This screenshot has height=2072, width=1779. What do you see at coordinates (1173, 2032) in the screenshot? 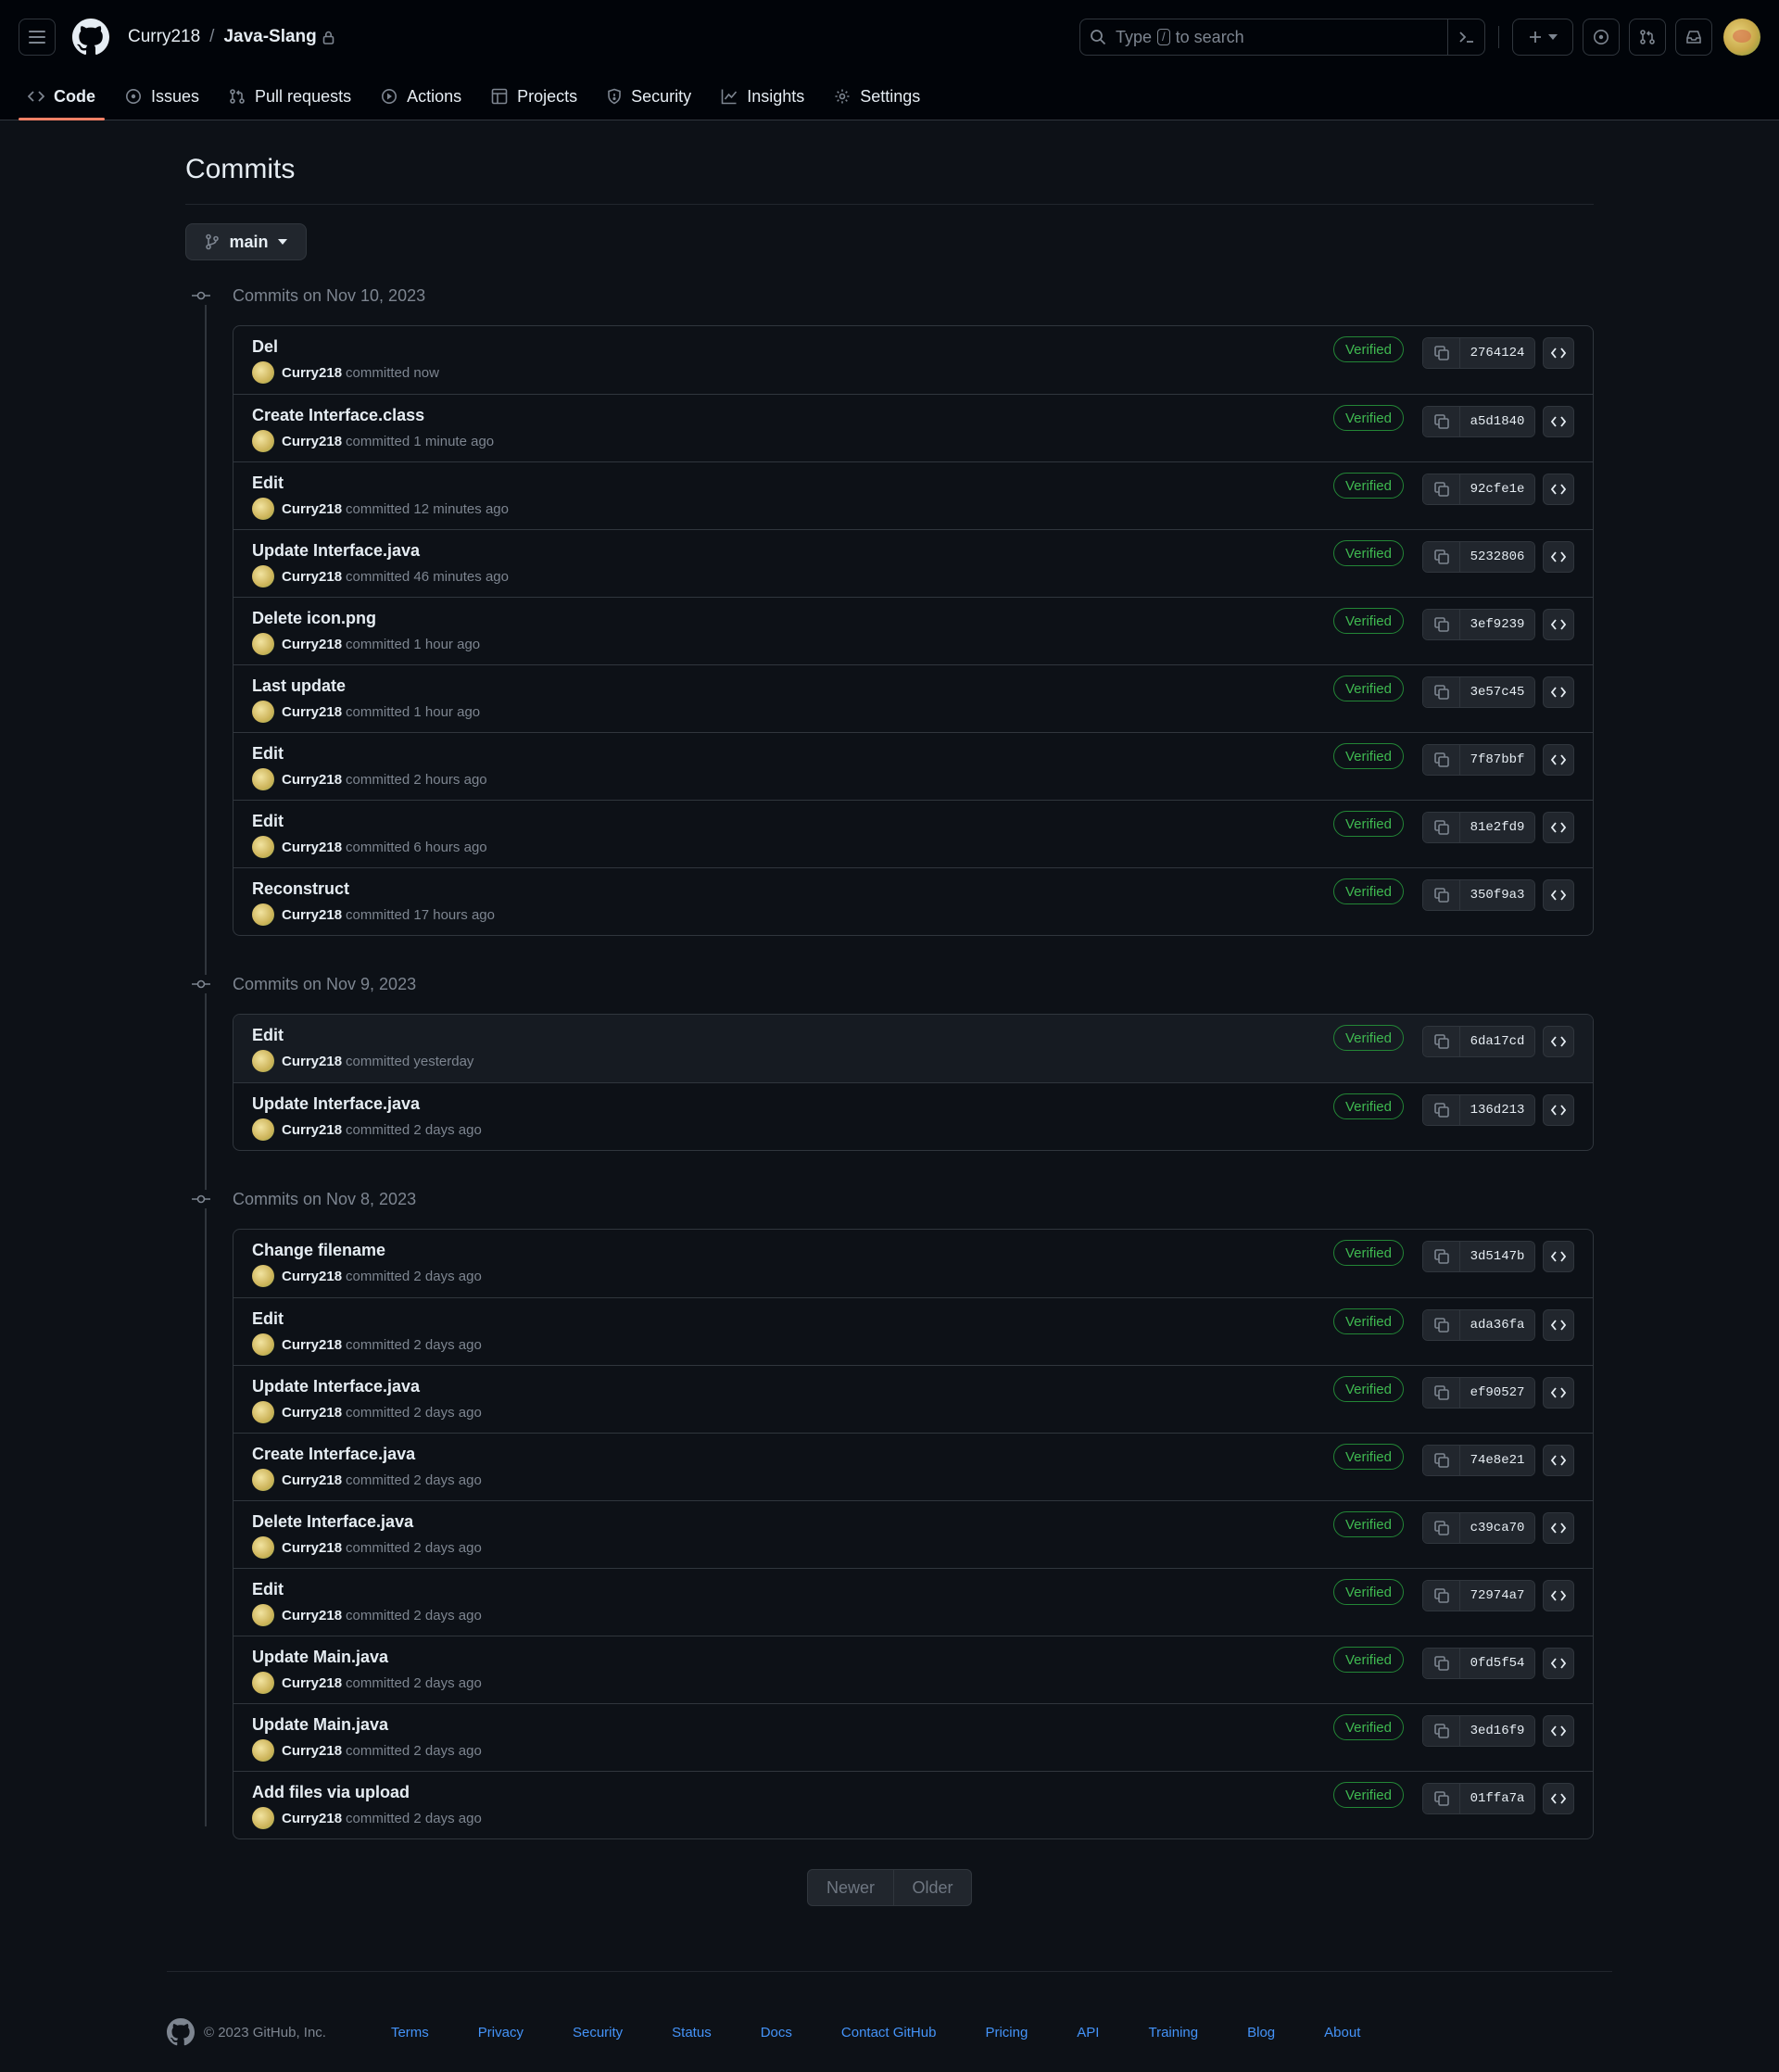
I see `footer-link: Training` at bounding box center [1173, 2032].